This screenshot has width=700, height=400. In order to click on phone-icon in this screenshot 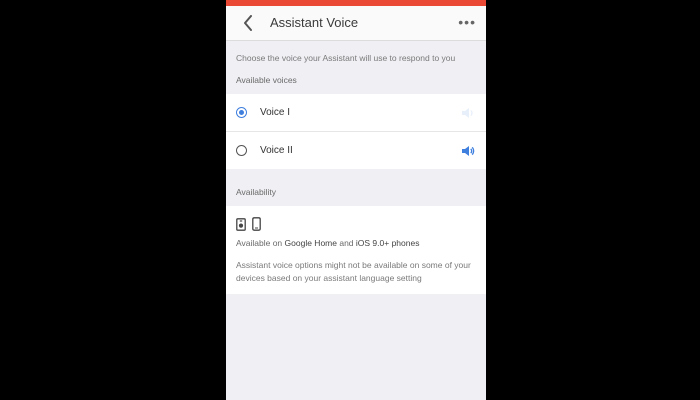, I will do `click(256, 224)`.